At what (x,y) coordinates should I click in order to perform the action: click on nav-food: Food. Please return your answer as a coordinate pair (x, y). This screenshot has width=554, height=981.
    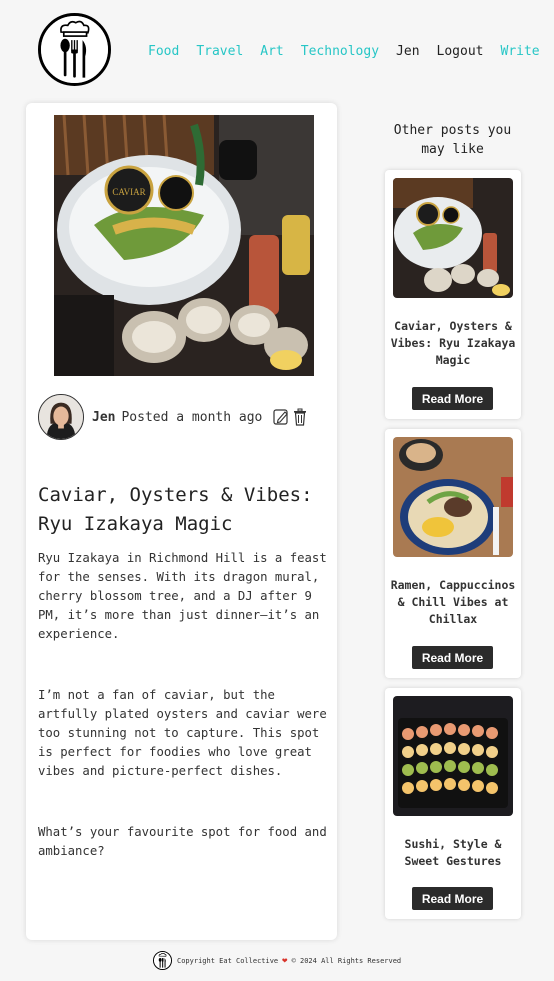
    Looking at the image, I should click on (163, 51).